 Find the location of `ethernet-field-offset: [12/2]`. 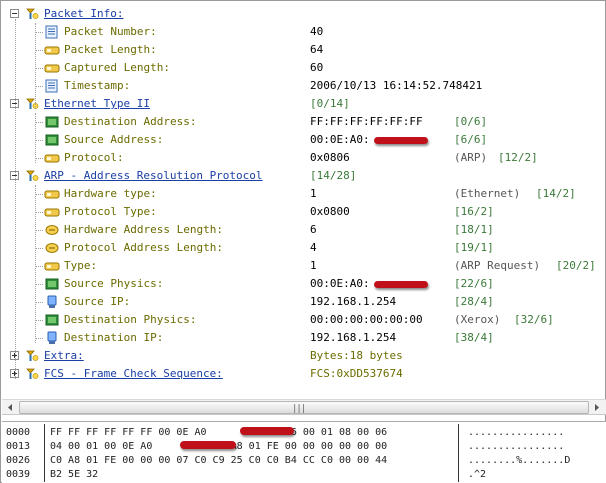

ethernet-field-offset: [12/2] is located at coordinates (518, 157).